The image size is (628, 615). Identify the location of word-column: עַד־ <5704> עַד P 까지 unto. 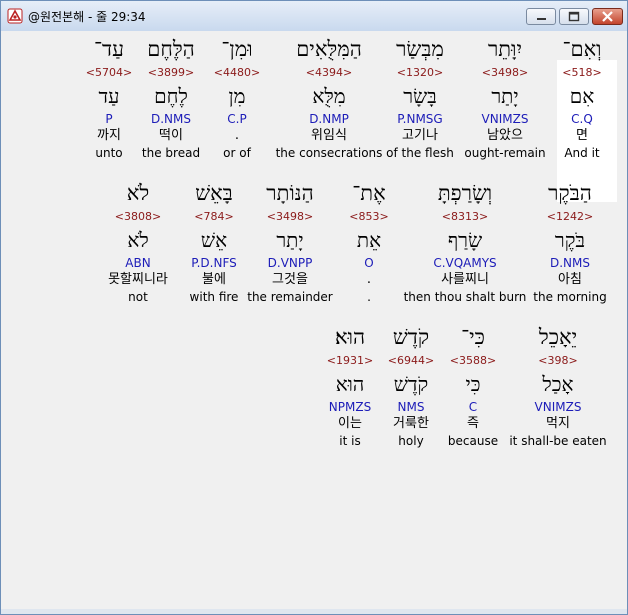
(109, 97).